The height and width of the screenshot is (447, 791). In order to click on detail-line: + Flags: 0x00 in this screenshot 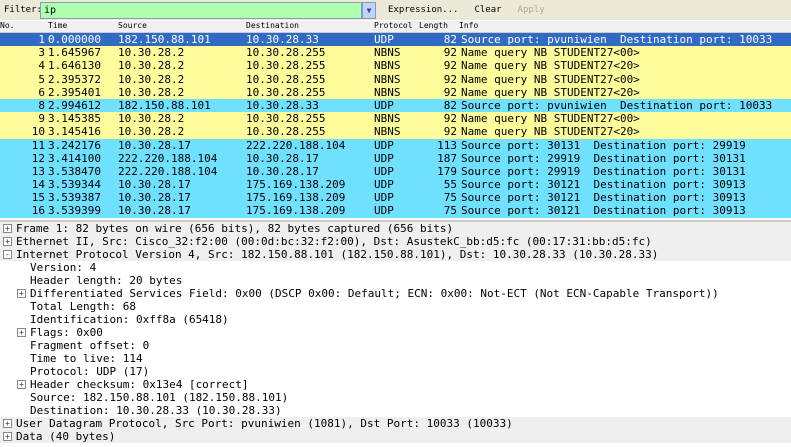, I will do `click(395, 332)`.